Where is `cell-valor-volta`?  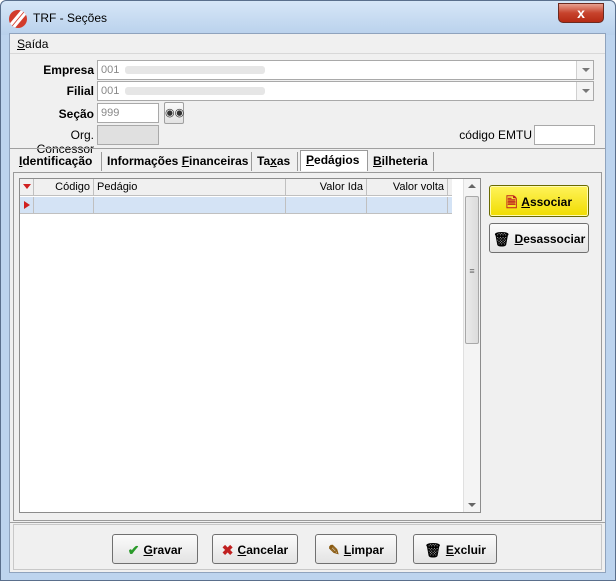 cell-valor-volta is located at coordinates (407, 205).